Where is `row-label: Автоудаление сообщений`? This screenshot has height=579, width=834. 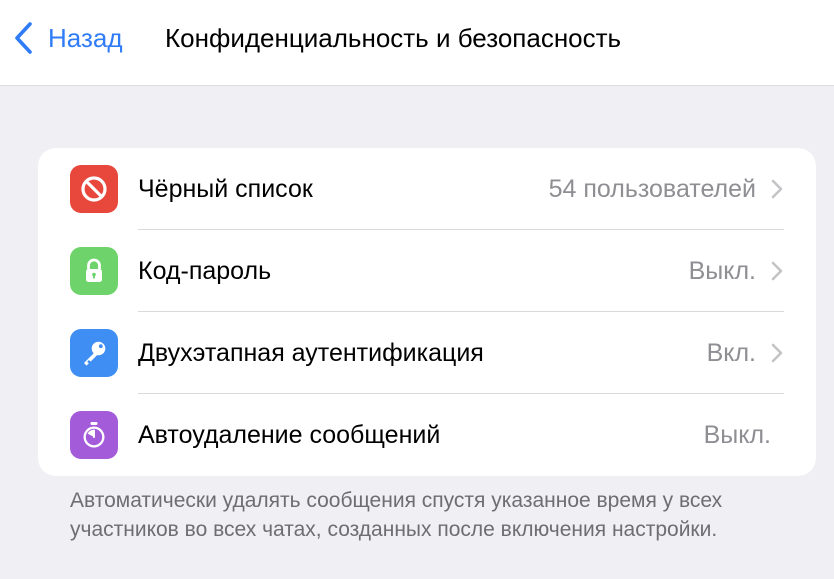
row-label: Автоудаление сообщений is located at coordinates (289, 435).